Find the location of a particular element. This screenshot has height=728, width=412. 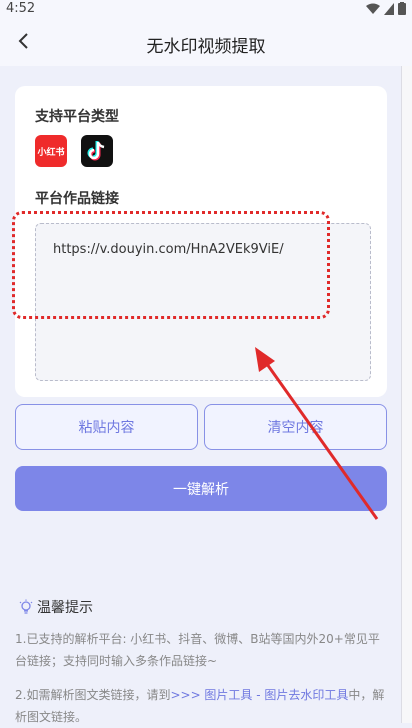

tiktok-note-icon is located at coordinates (96, 151).